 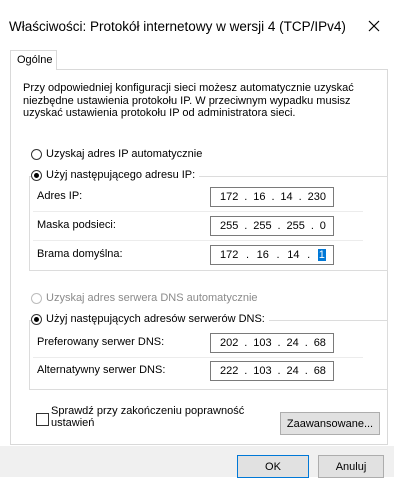 What do you see at coordinates (36, 175) in the screenshot?
I see `ip-manual-radio` at bounding box center [36, 175].